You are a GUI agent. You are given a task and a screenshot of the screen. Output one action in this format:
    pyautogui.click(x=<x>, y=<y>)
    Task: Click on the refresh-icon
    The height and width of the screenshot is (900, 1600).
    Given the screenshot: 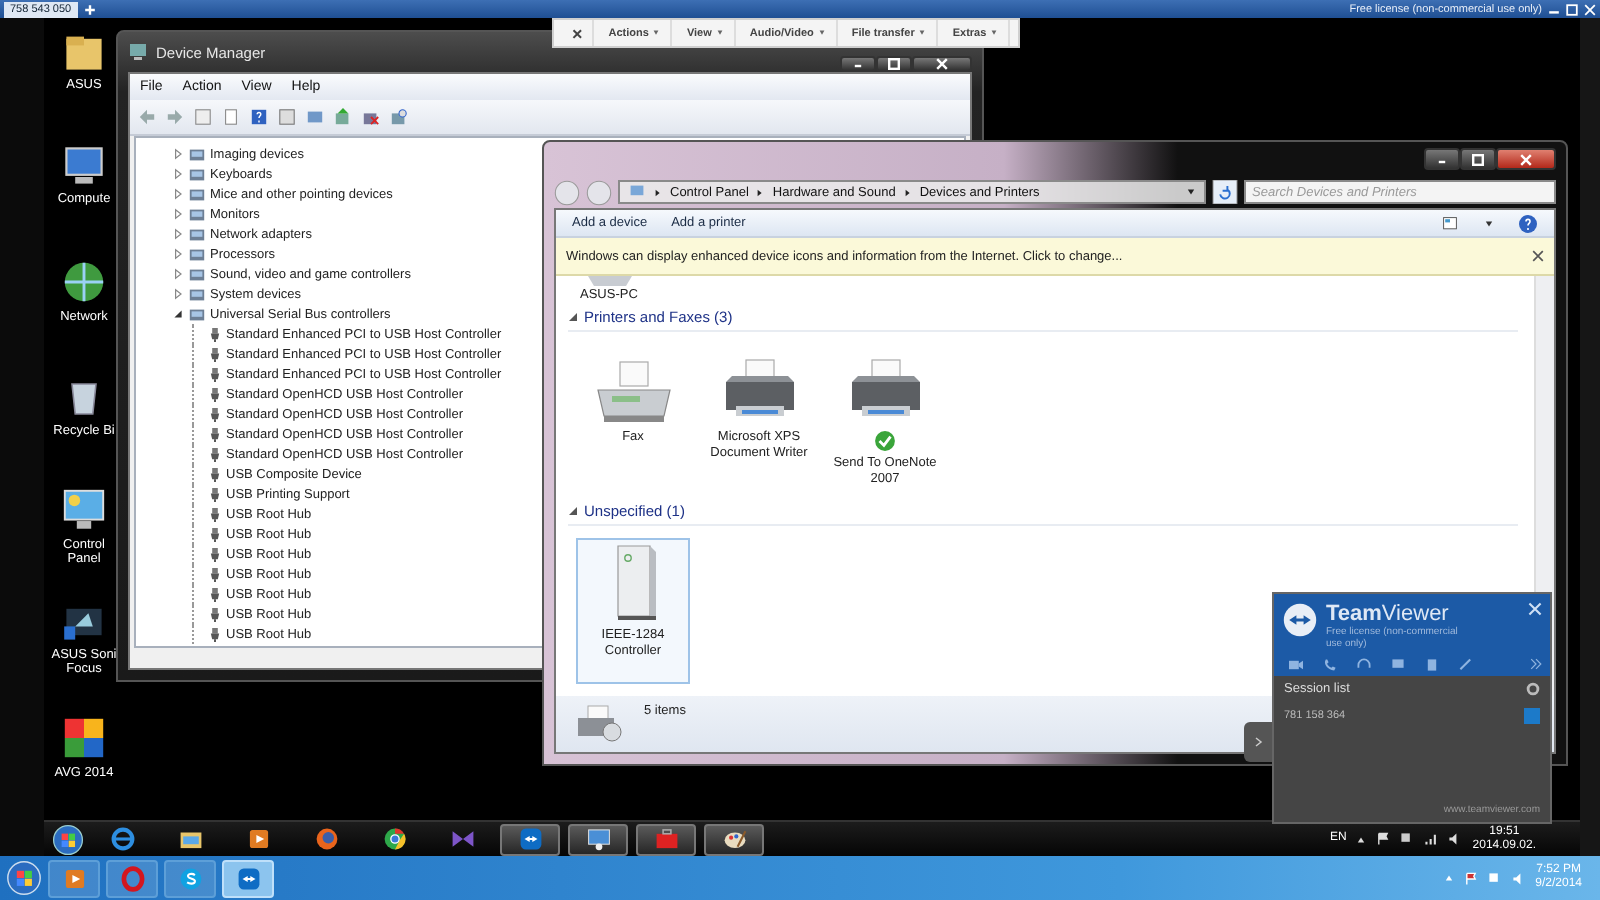 What is the action you would take?
    pyautogui.click(x=1225, y=192)
    